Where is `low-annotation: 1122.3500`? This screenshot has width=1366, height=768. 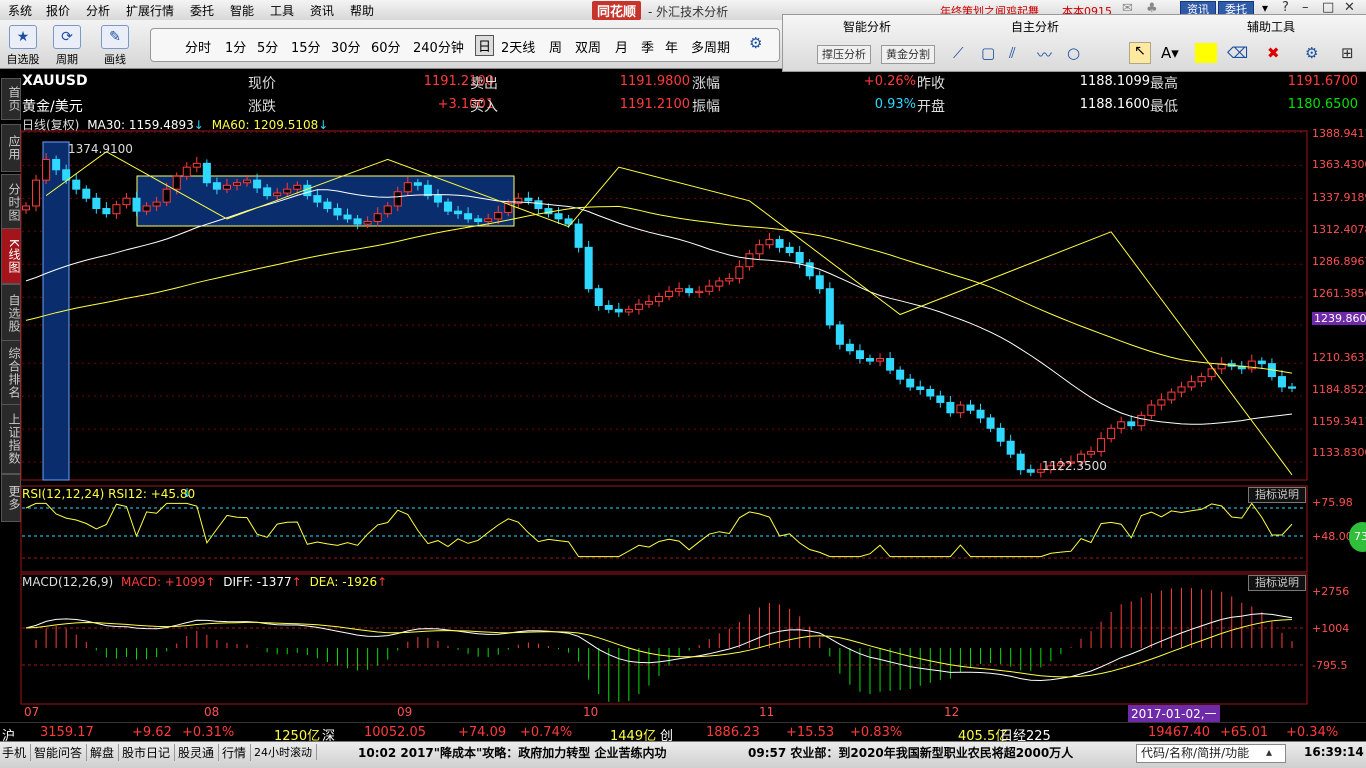
low-annotation: 1122.3500 is located at coordinates (1074, 466).